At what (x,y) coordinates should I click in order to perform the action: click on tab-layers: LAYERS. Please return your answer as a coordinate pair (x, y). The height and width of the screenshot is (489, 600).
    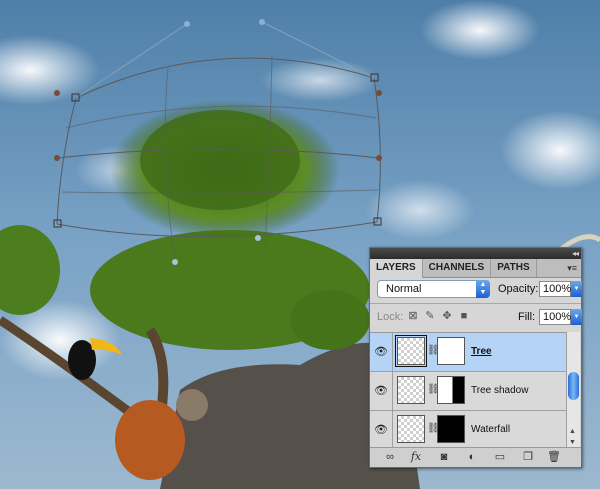
    Looking at the image, I should click on (396, 268).